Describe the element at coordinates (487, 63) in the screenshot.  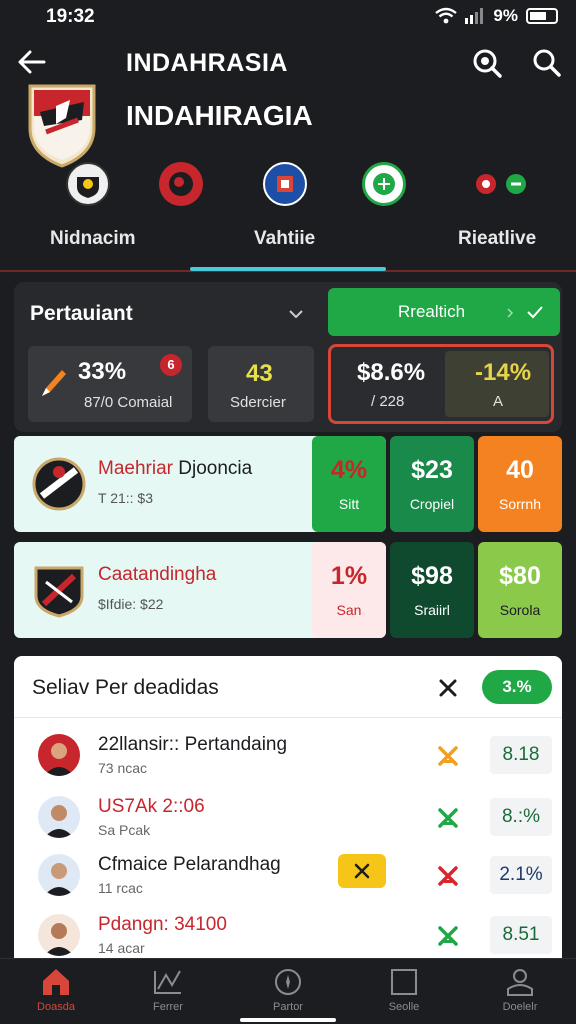
I see `scan-search-icon` at that location.